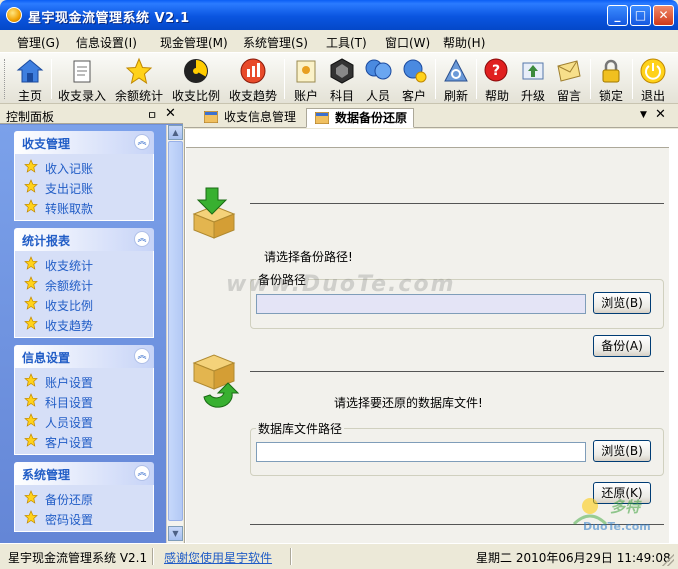  Describe the element at coordinates (346, 42) in the screenshot. I see `menu-tools: 工具(T)` at that location.